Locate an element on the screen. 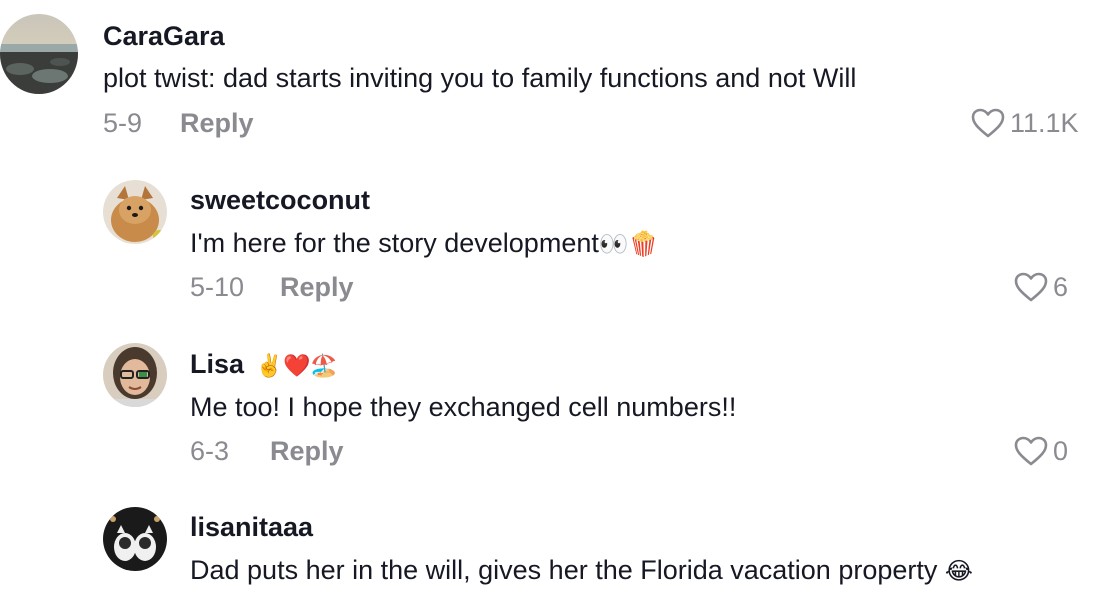 Image resolution: width=1108 pixels, height=596 pixels. dog-photo-avatar-icon is located at coordinates (135, 212).